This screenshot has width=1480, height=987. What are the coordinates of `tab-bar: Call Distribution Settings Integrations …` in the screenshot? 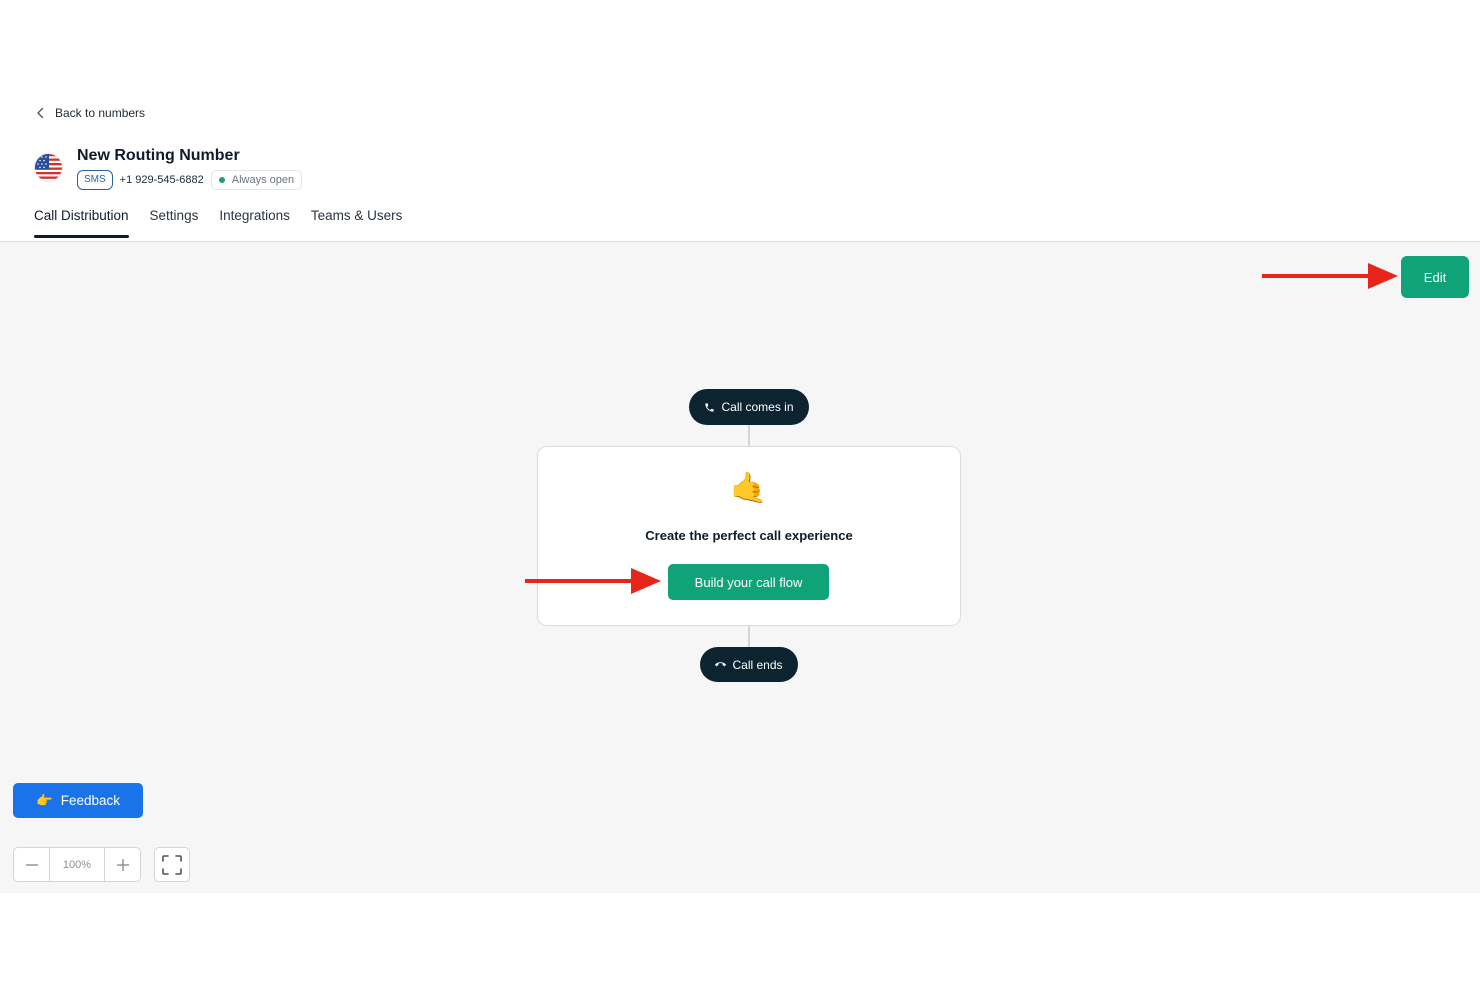 It's located at (218, 223).